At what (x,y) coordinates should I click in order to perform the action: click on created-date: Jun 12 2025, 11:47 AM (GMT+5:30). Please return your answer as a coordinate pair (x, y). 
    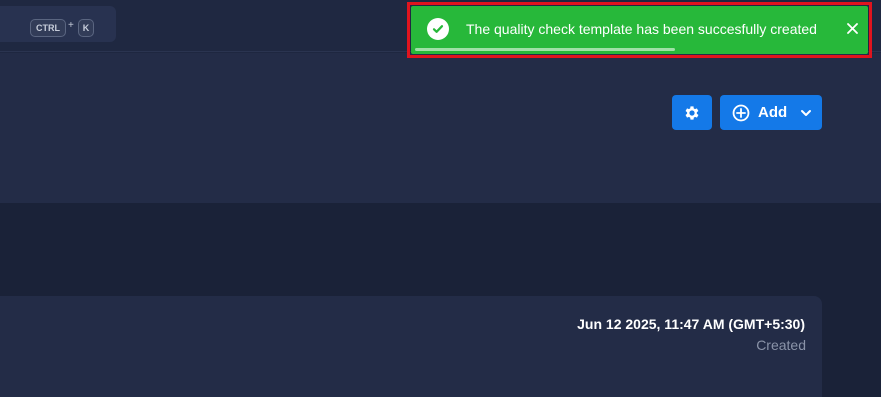
    Looking at the image, I should click on (691, 324).